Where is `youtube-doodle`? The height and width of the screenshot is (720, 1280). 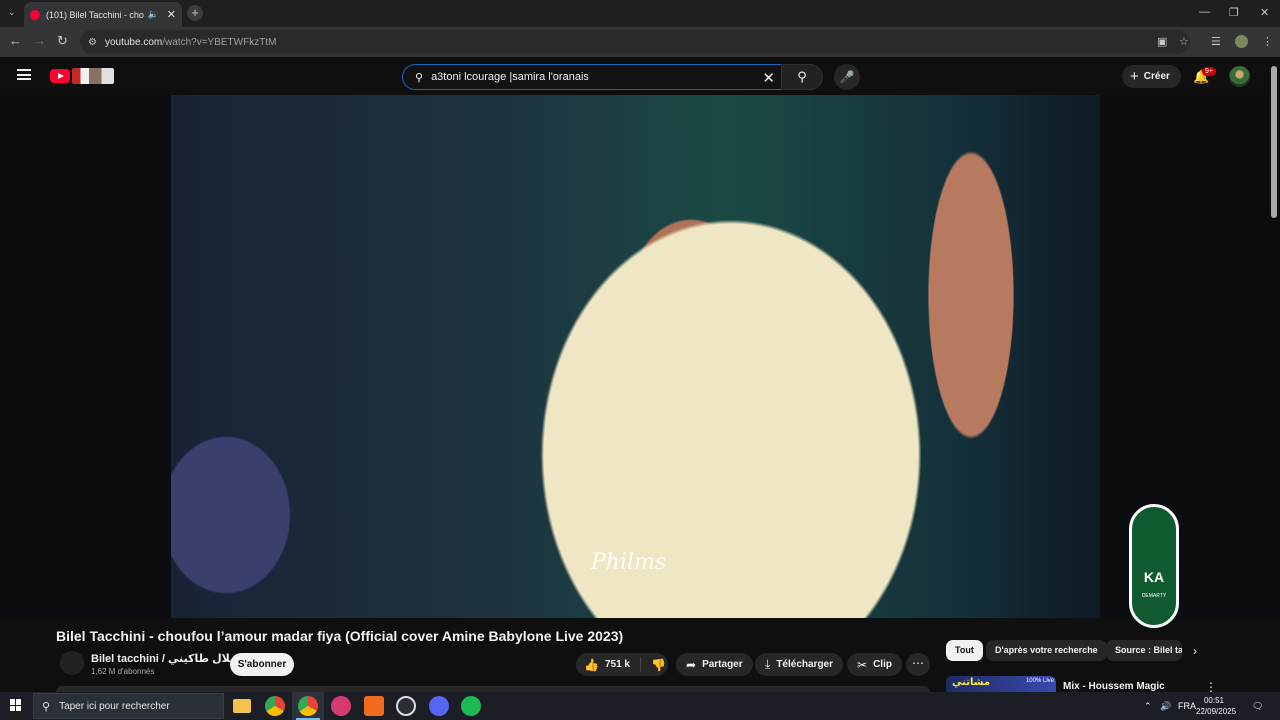
youtube-doodle is located at coordinates (93, 76).